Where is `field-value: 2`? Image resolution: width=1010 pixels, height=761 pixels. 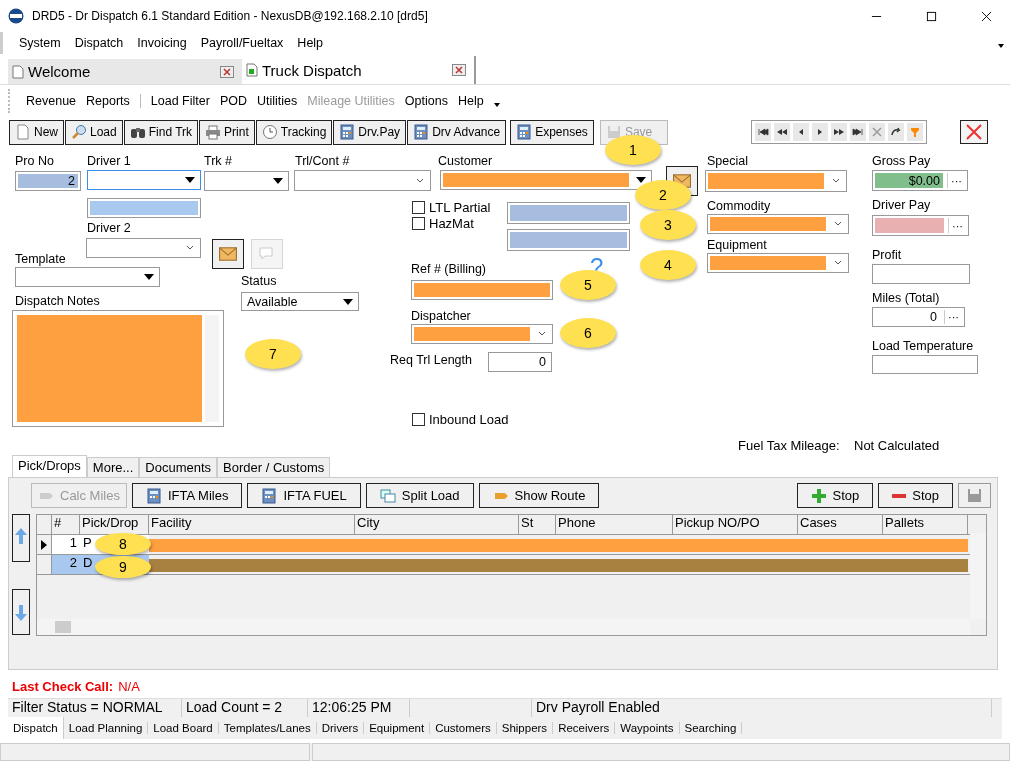
field-value: 2 is located at coordinates (71, 181).